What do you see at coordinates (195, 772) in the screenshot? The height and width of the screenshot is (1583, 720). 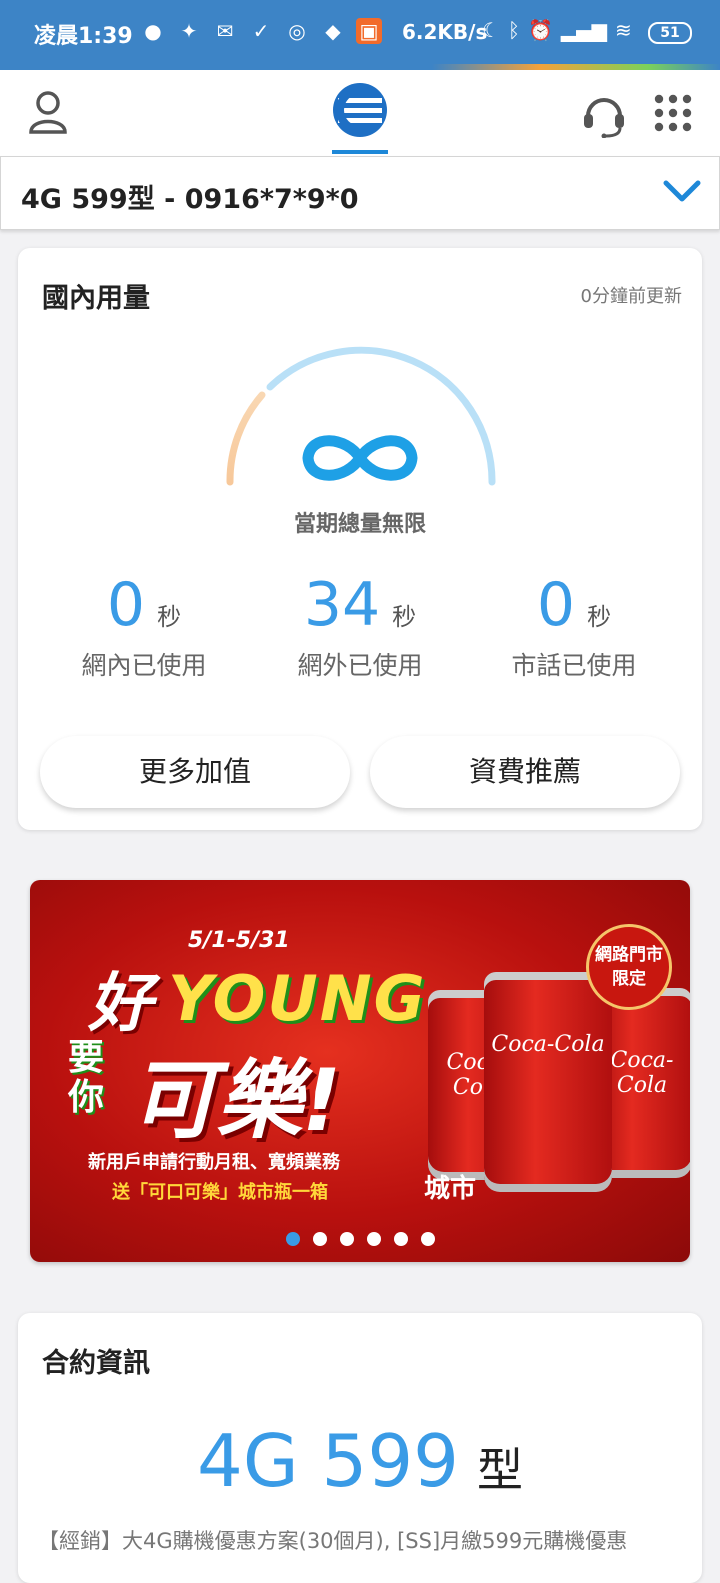 I see `more-addons-button: 更多加值` at bounding box center [195, 772].